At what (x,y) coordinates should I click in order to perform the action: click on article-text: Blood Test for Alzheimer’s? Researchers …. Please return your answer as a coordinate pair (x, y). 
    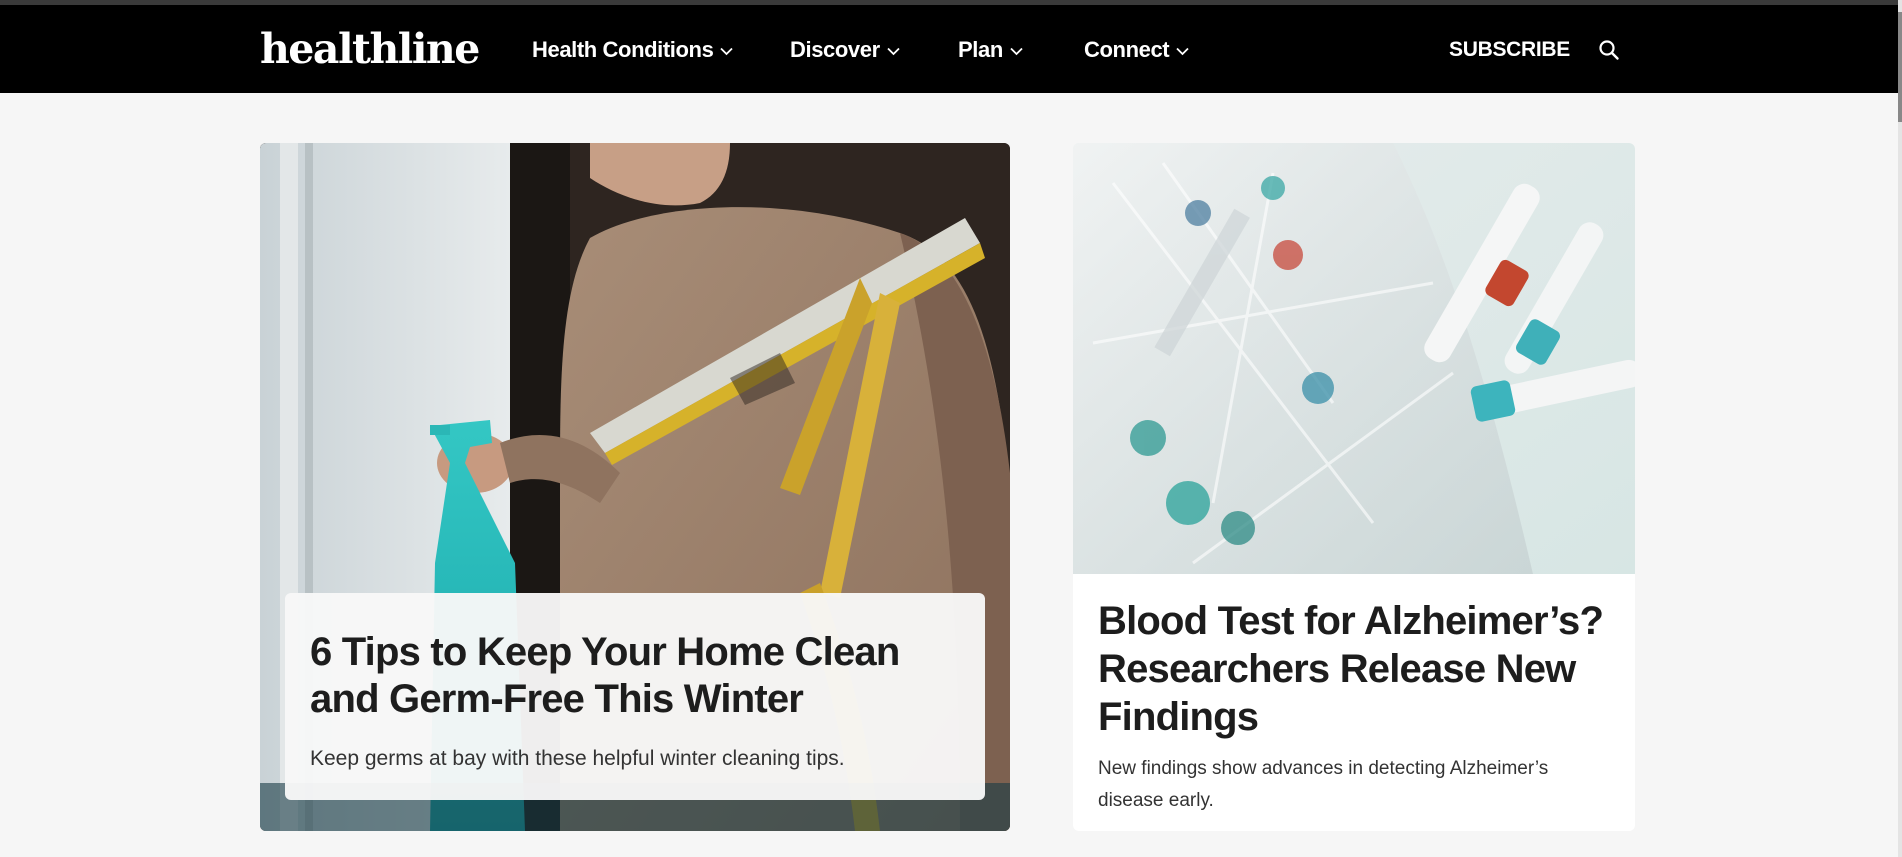
    Looking at the image, I should click on (1358, 707).